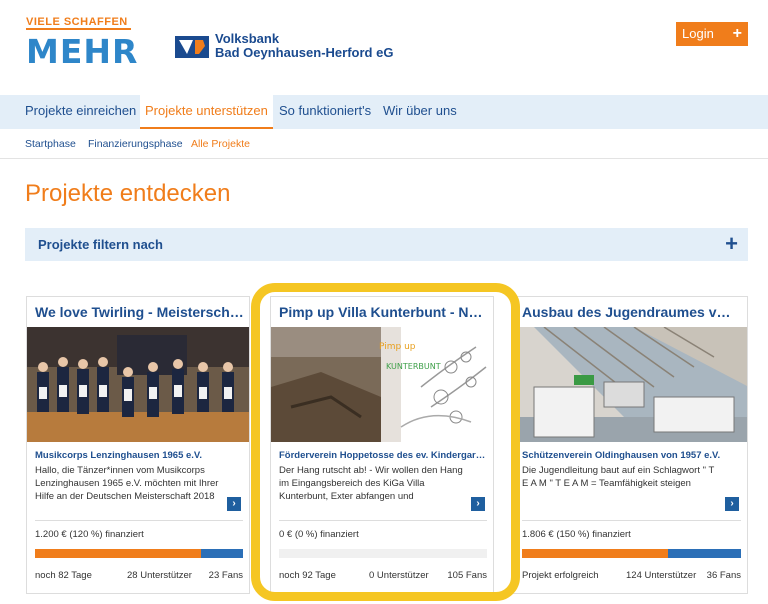  What do you see at coordinates (413, 366) in the screenshot?
I see `svg-text: KUNTERBUNT` at bounding box center [413, 366].